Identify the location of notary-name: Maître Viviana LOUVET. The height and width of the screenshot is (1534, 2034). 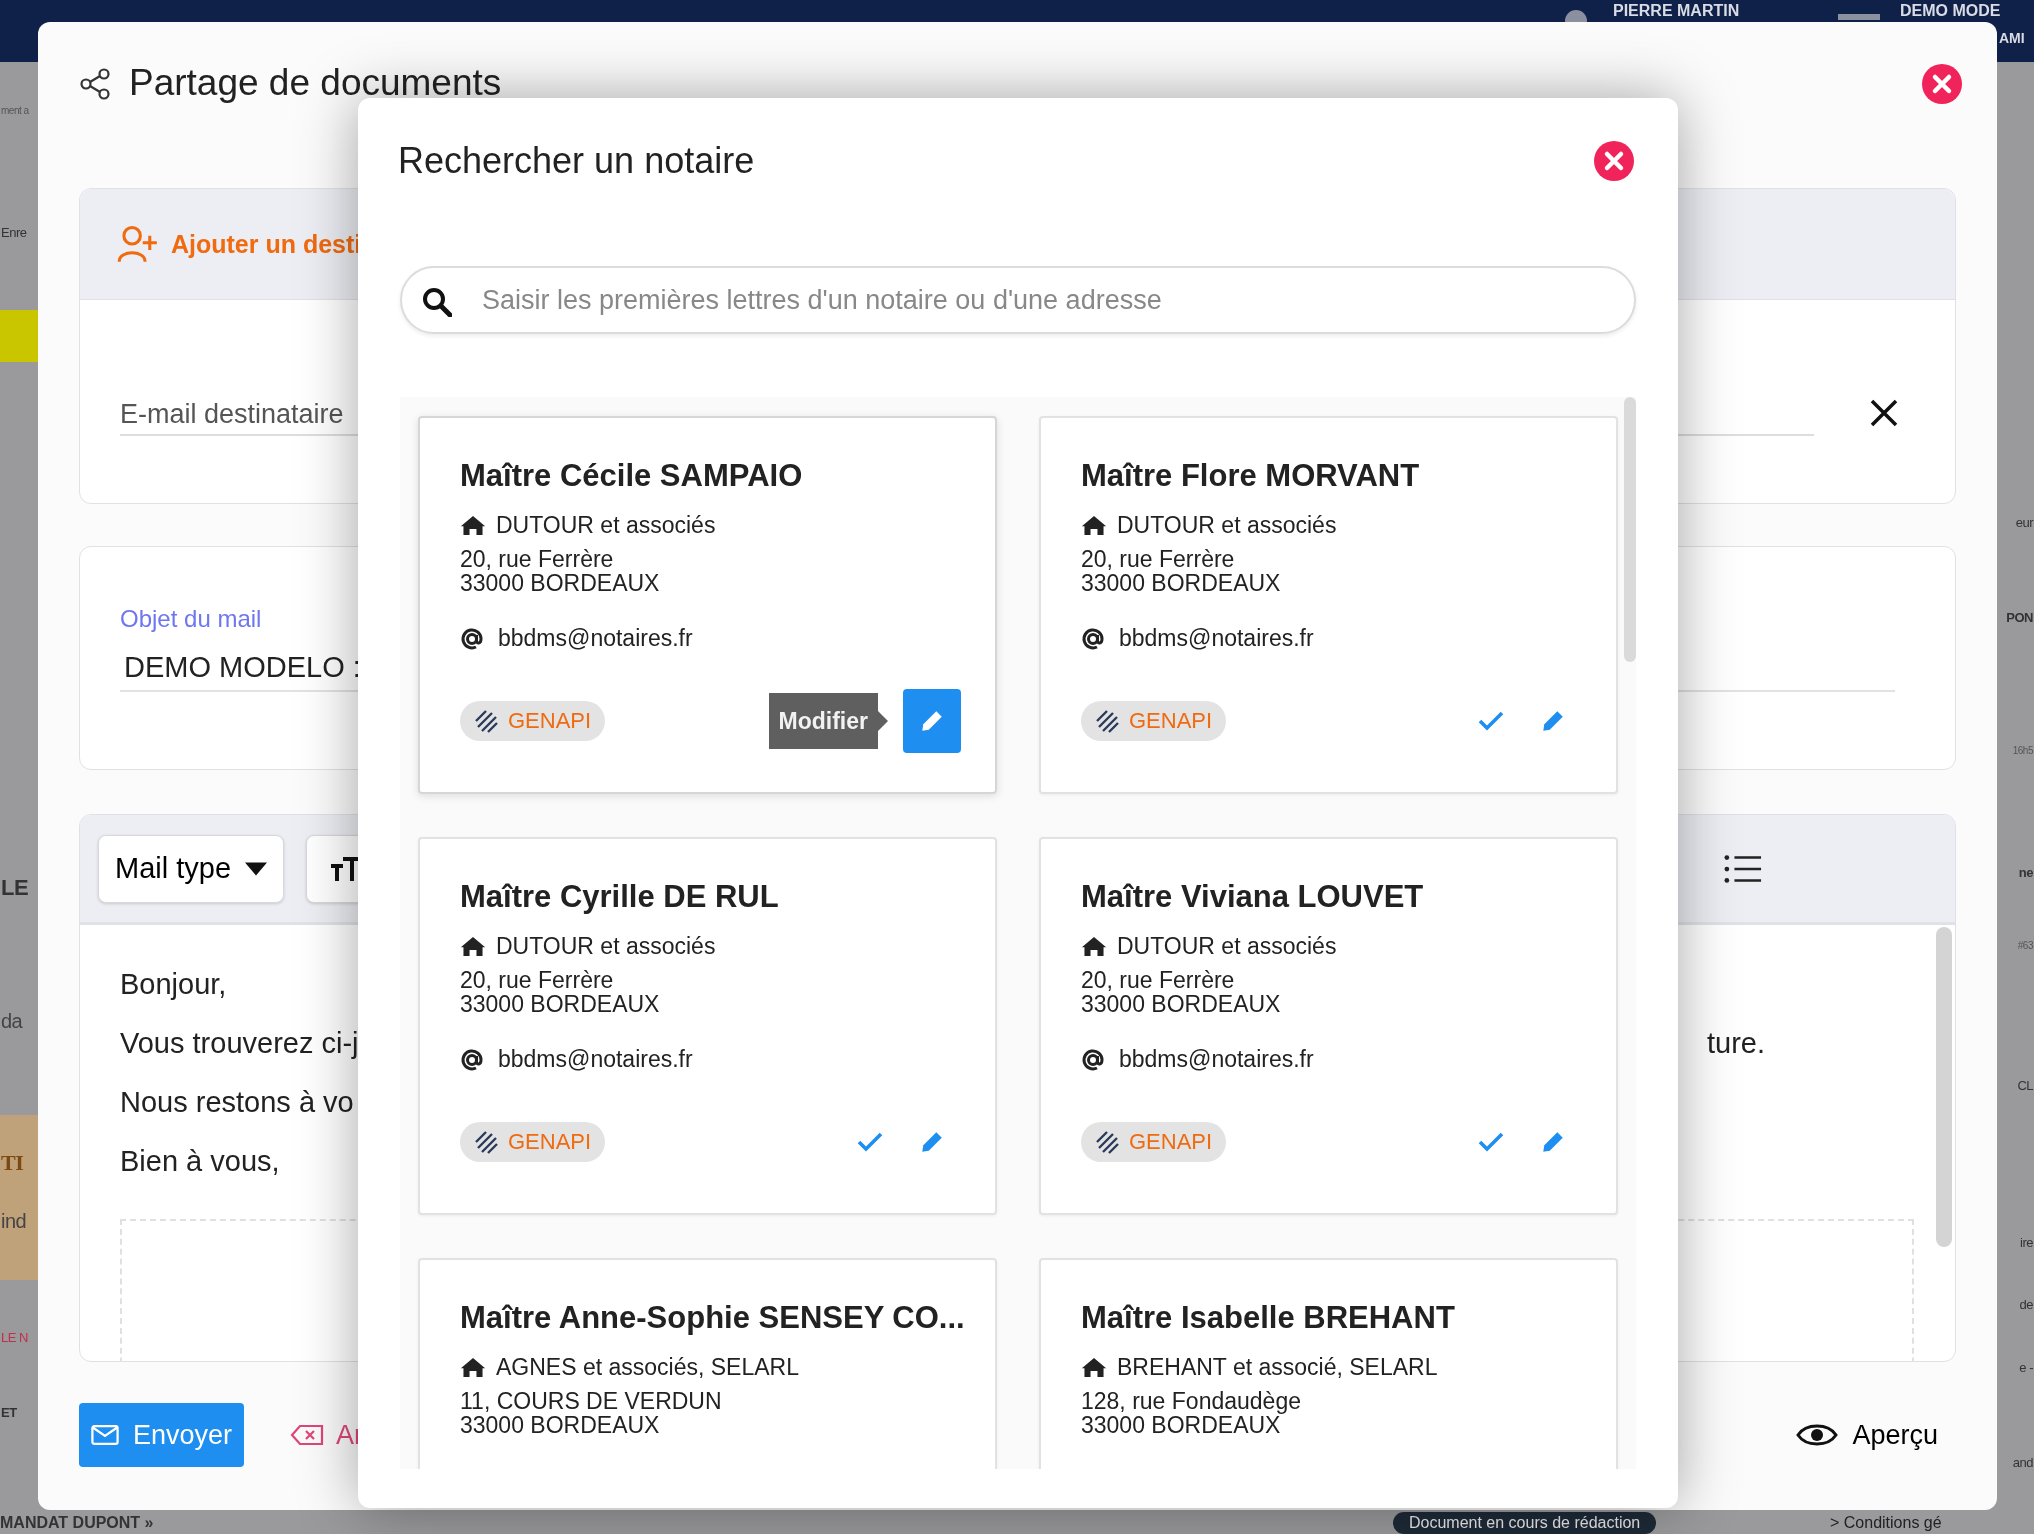
(1253, 897).